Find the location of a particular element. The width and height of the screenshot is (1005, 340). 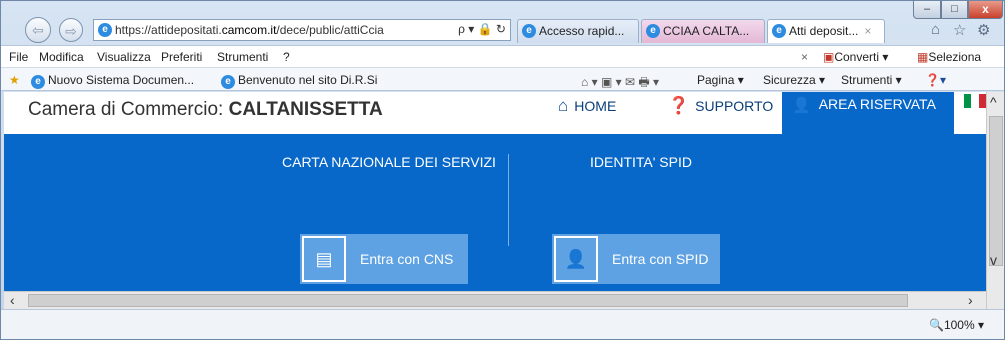

nav-area-riservata: 👤 AREA RISERVATA is located at coordinates (868, 113).